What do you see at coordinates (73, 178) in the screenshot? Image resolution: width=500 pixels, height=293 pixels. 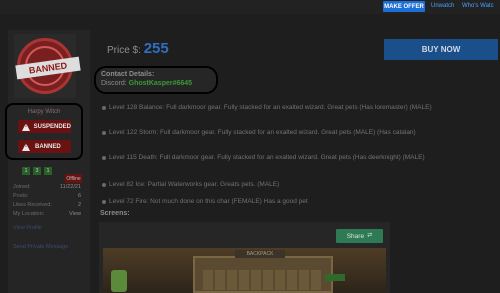 I see `status-badge: Offline` at bounding box center [73, 178].